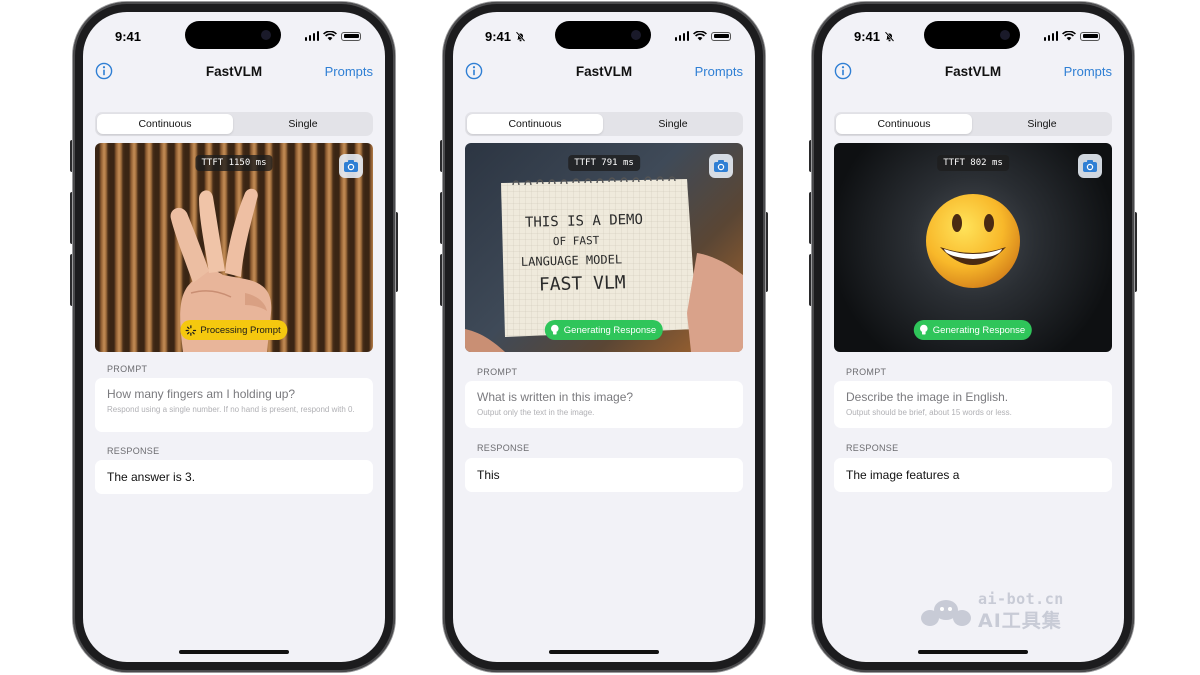 This screenshot has width=1200, height=675. I want to click on note-line-3: LANGUAGE MODEL, so click(571, 260).